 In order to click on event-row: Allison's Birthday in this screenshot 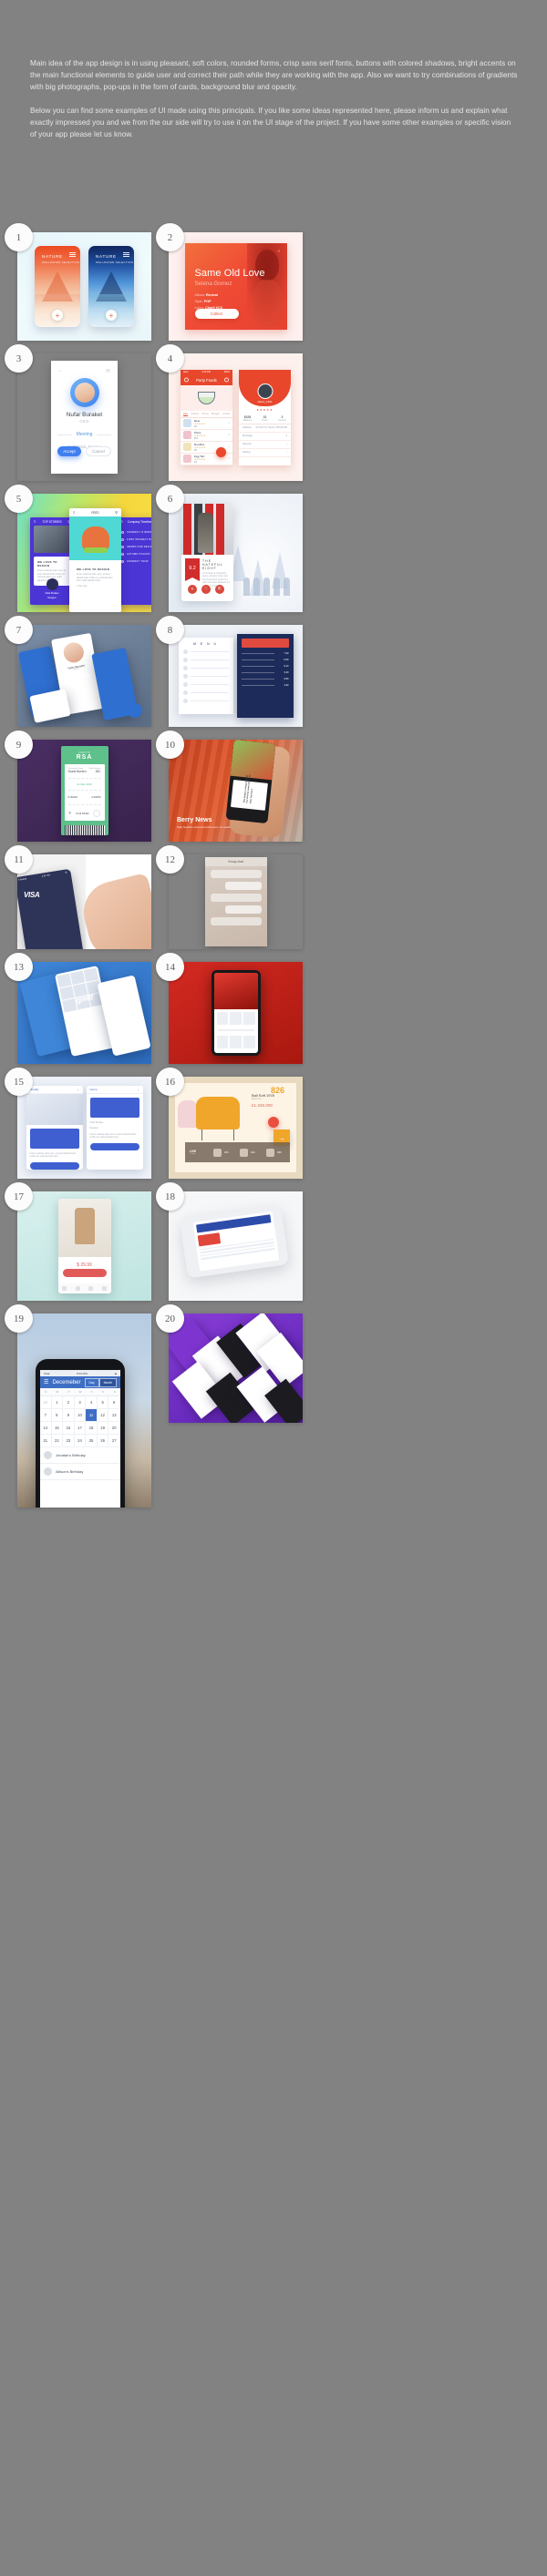, I will do `click(80, 1472)`.